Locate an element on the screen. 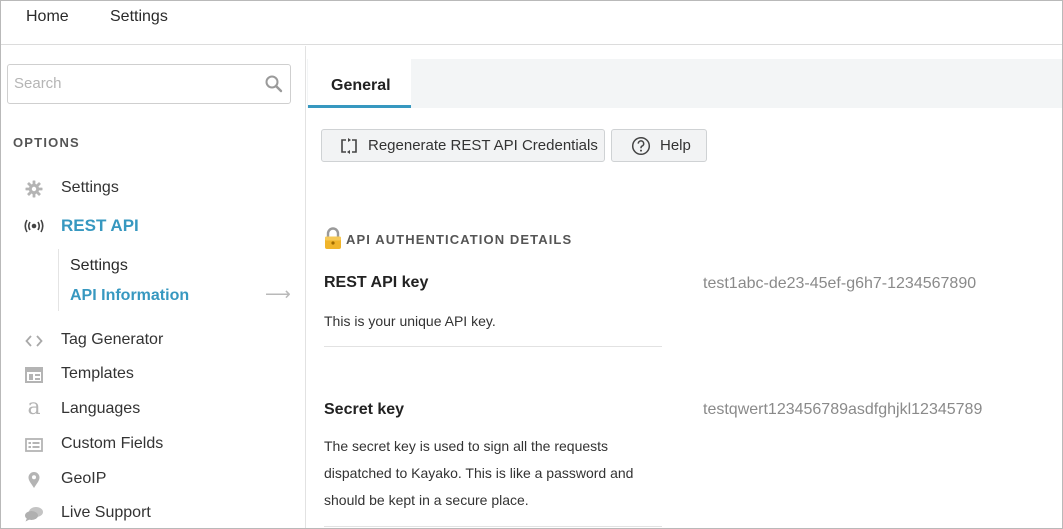  submenu-item-api-information: API Information is located at coordinates (129, 296).